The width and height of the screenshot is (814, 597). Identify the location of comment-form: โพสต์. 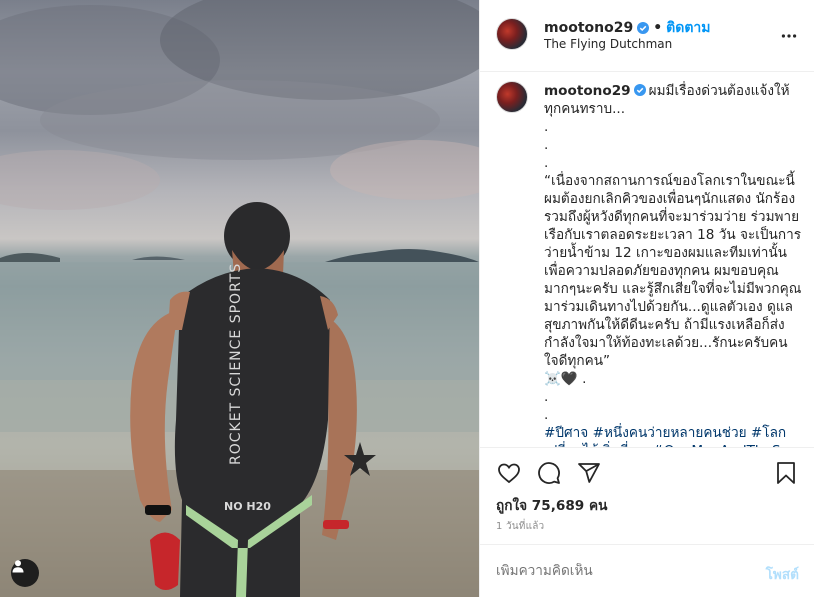
(647, 570).